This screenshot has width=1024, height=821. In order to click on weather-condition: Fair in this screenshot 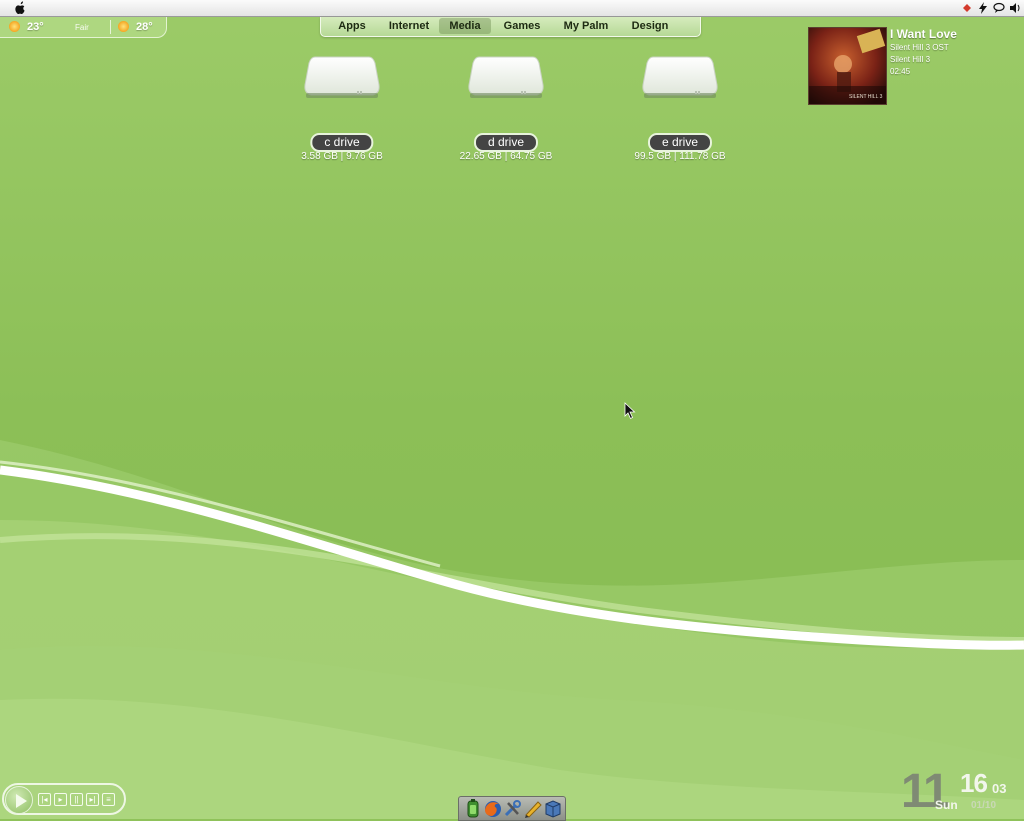, I will do `click(82, 27)`.